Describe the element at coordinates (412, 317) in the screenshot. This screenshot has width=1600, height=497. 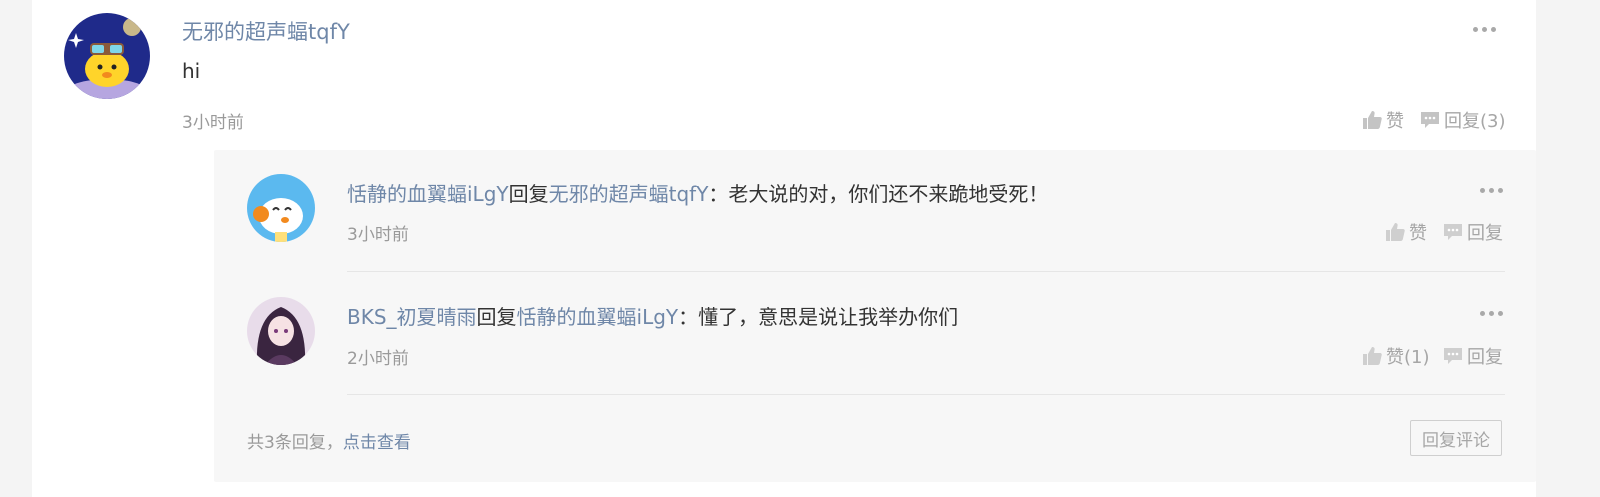
I see `reply-author: BKS_初夏晴雨` at that location.